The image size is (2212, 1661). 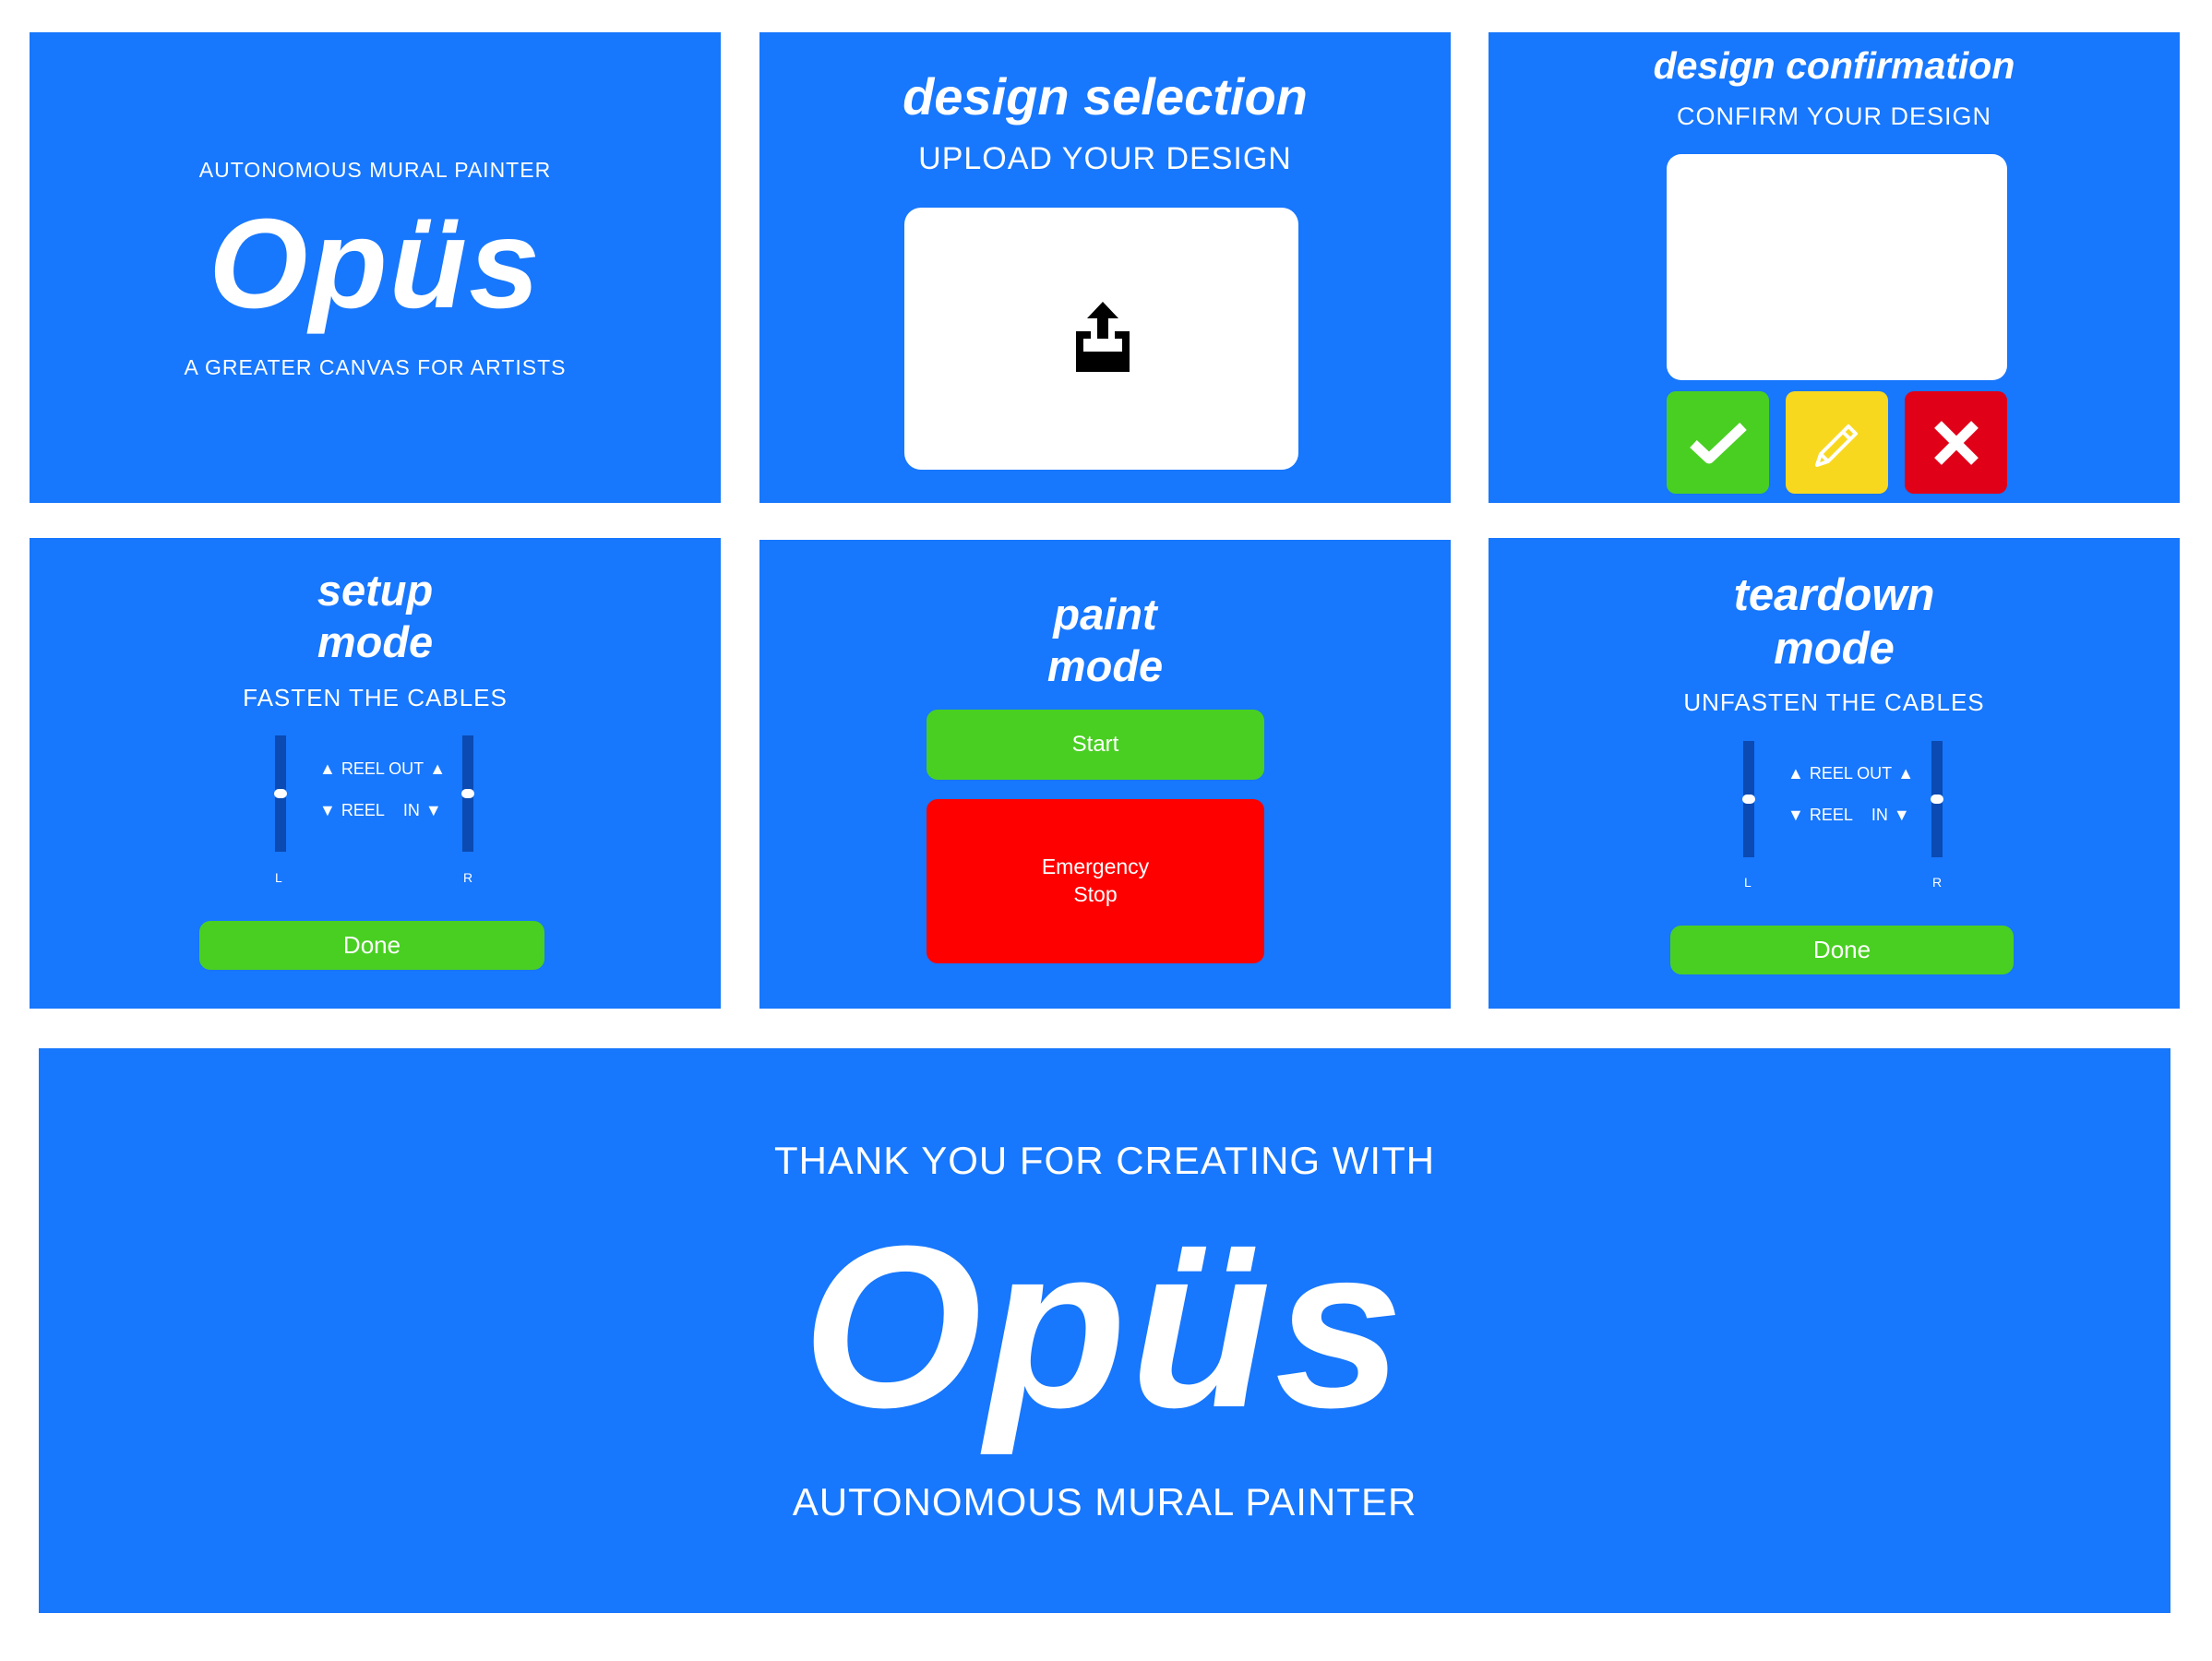 What do you see at coordinates (1104, 1326) in the screenshot?
I see `thank-you-logo: Opüs` at bounding box center [1104, 1326].